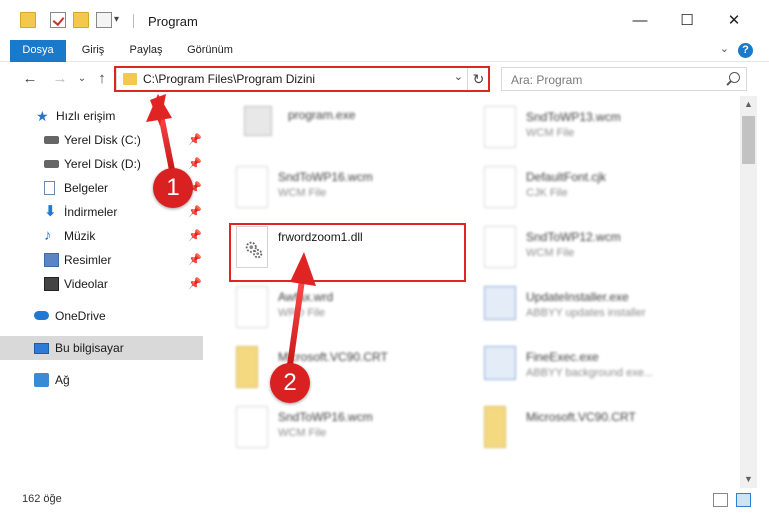 The image size is (769, 527). What do you see at coordinates (573, 117) in the screenshot?
I see `file-name: SndToWP13.wcm` at bounding box center [573, 117].